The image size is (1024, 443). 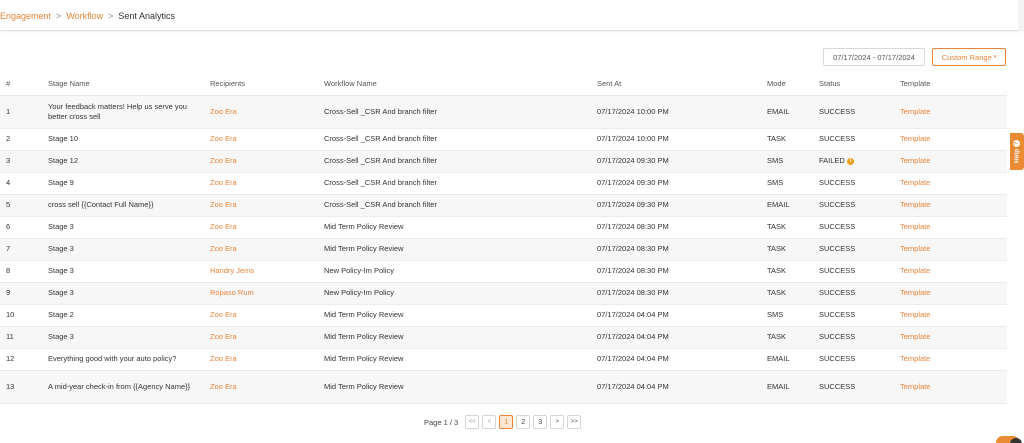 What do you see at coordinates (460, 84) in the screenshot?
I see `column-header-workflow-name: Workflow Name` at bounding box center [460, 84].